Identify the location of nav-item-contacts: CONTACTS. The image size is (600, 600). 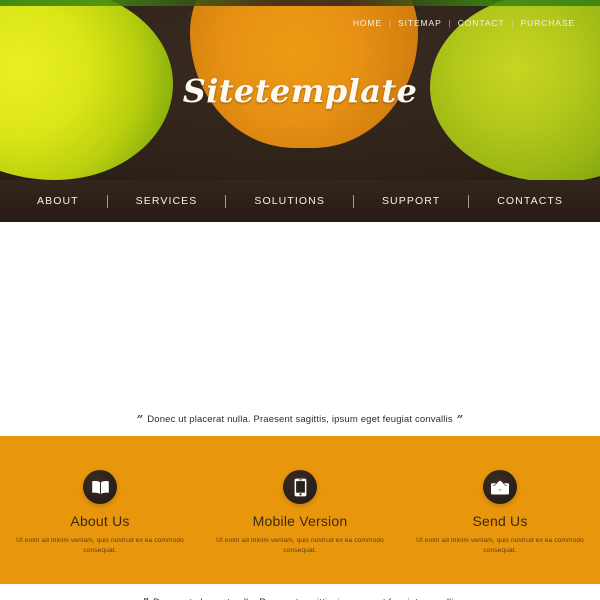
(530, 201).